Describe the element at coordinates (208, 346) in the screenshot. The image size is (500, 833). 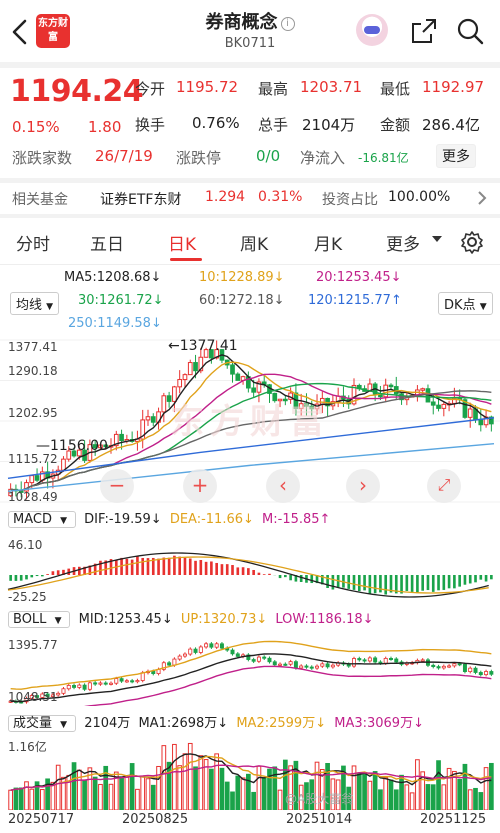
I see `kline-high-value: 1377.41` at that location.